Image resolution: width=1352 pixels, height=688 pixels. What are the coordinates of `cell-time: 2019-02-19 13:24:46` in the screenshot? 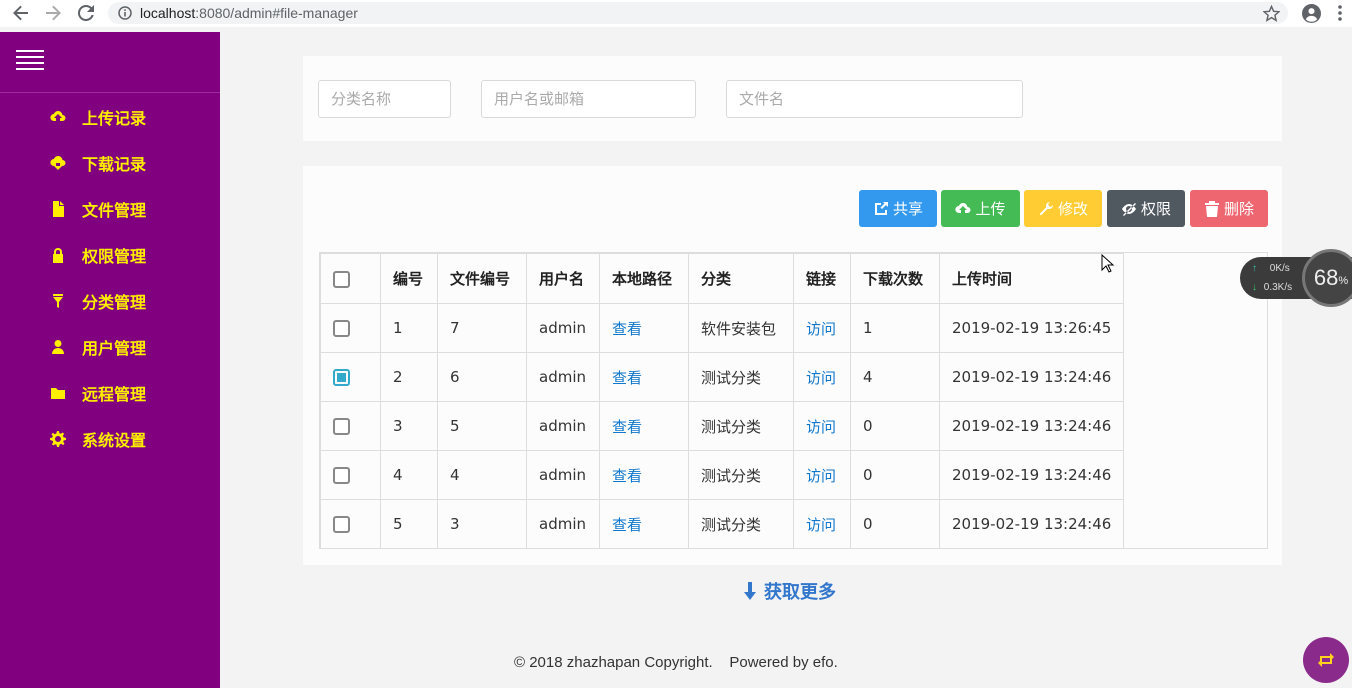 It's located at (1031, 426).